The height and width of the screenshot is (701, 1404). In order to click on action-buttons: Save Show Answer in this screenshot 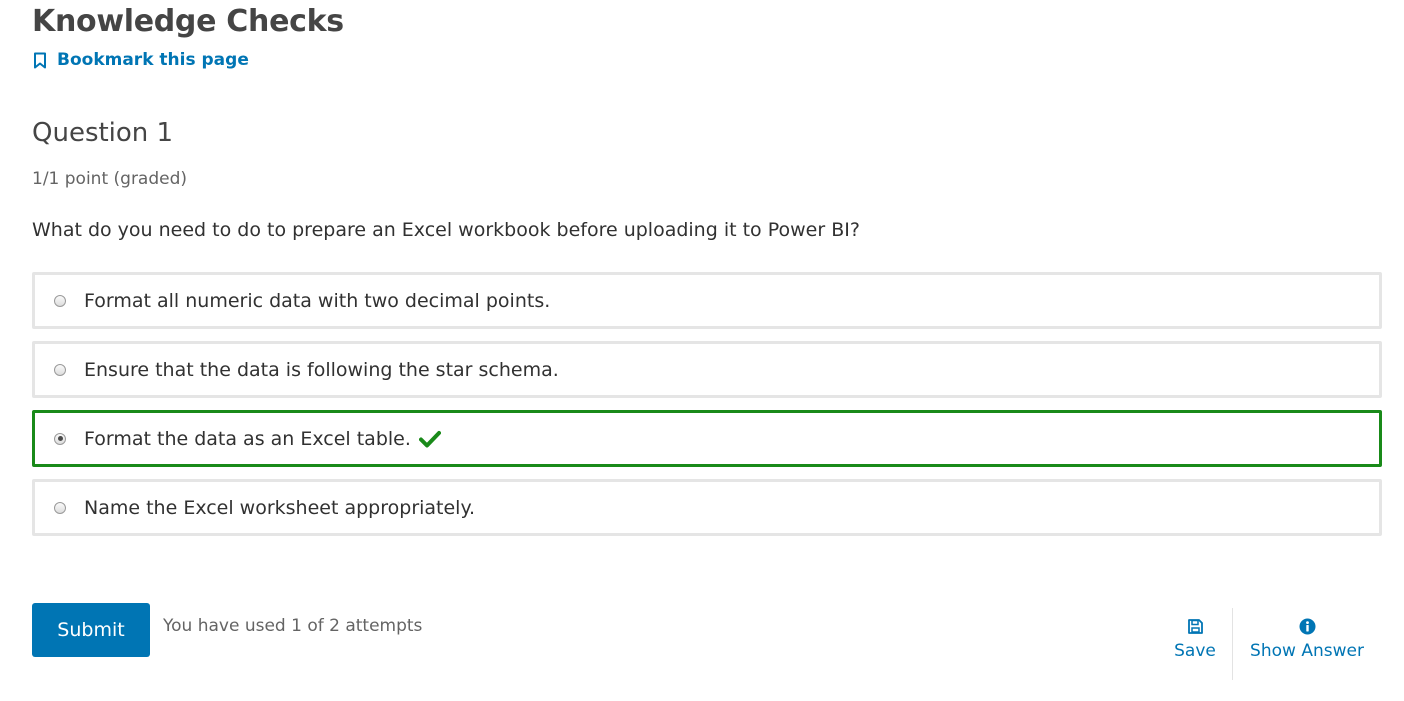, I will do `click(1269, 644)`.